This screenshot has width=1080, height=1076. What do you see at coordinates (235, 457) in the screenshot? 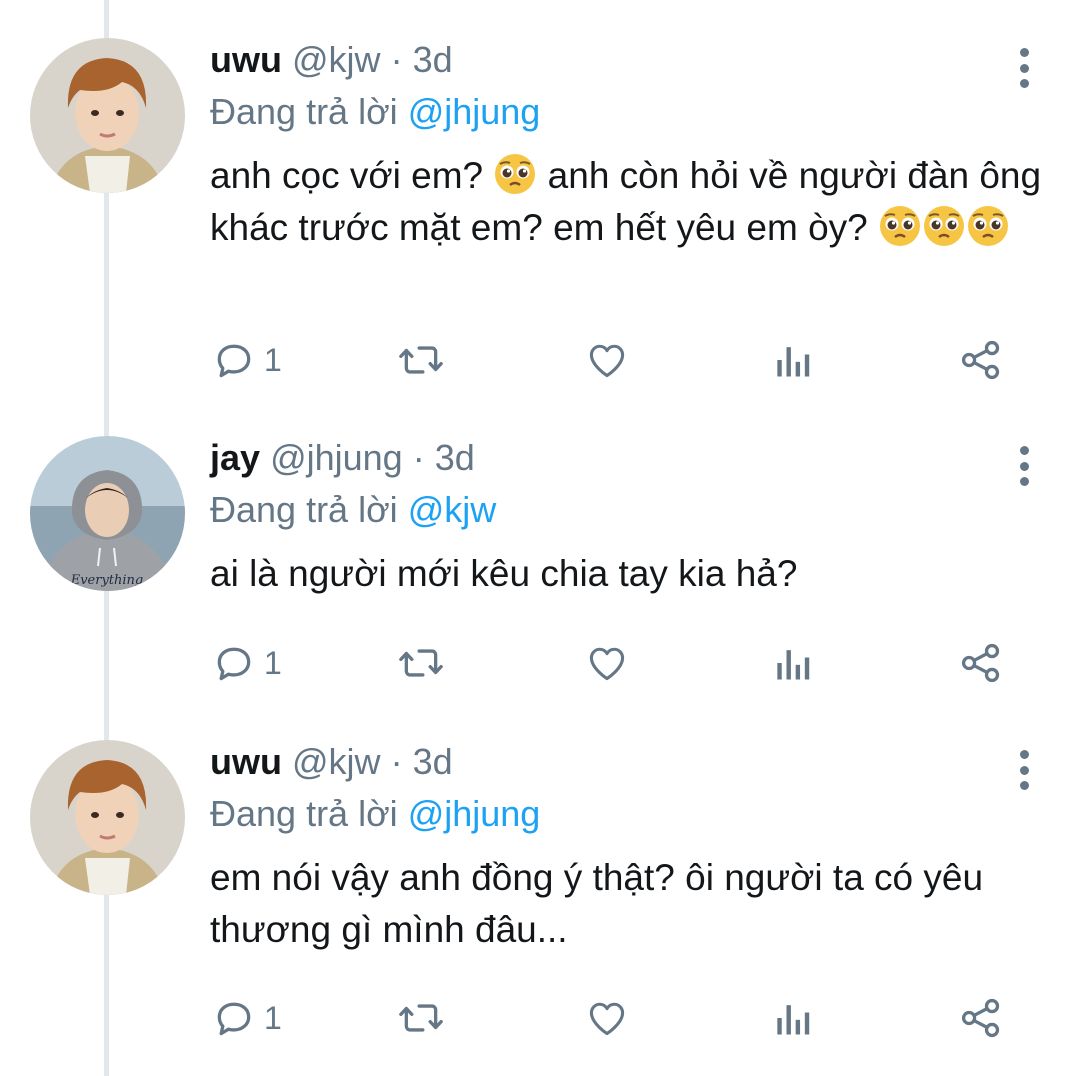
I see `display-name: jay` at bounding box center [235, 457].